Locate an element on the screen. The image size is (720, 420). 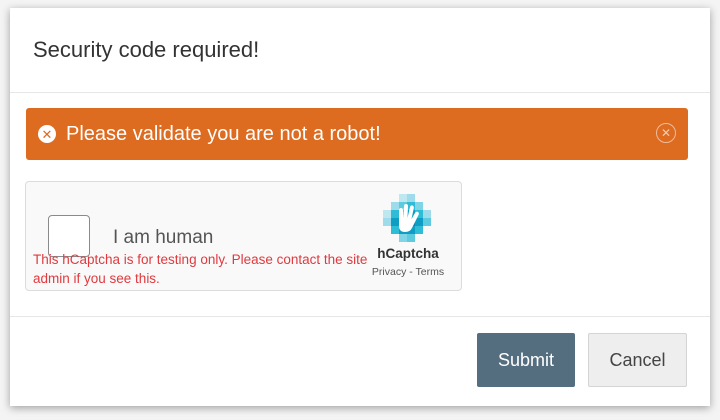
hcaptcha-brand: hCaptcha is located at coordinates (408, 253).